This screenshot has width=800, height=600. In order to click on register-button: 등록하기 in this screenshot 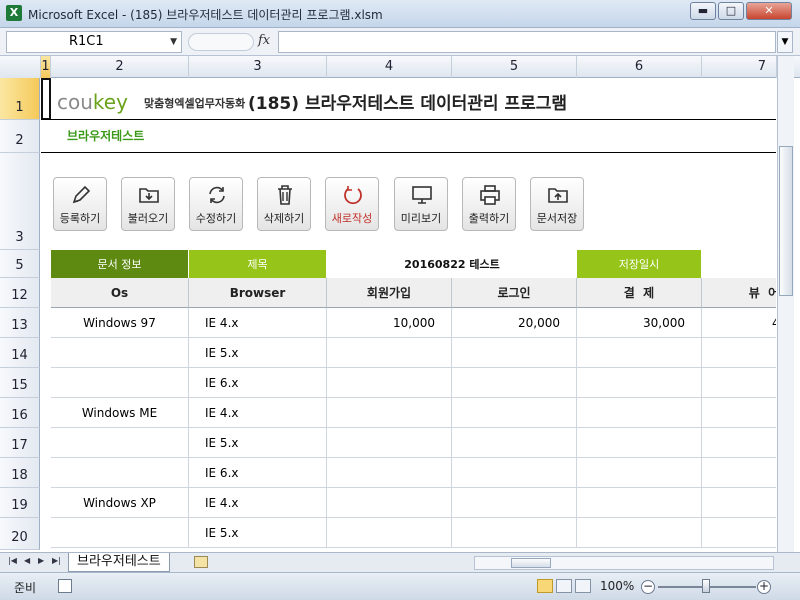, I will do `click(80, 204)`.